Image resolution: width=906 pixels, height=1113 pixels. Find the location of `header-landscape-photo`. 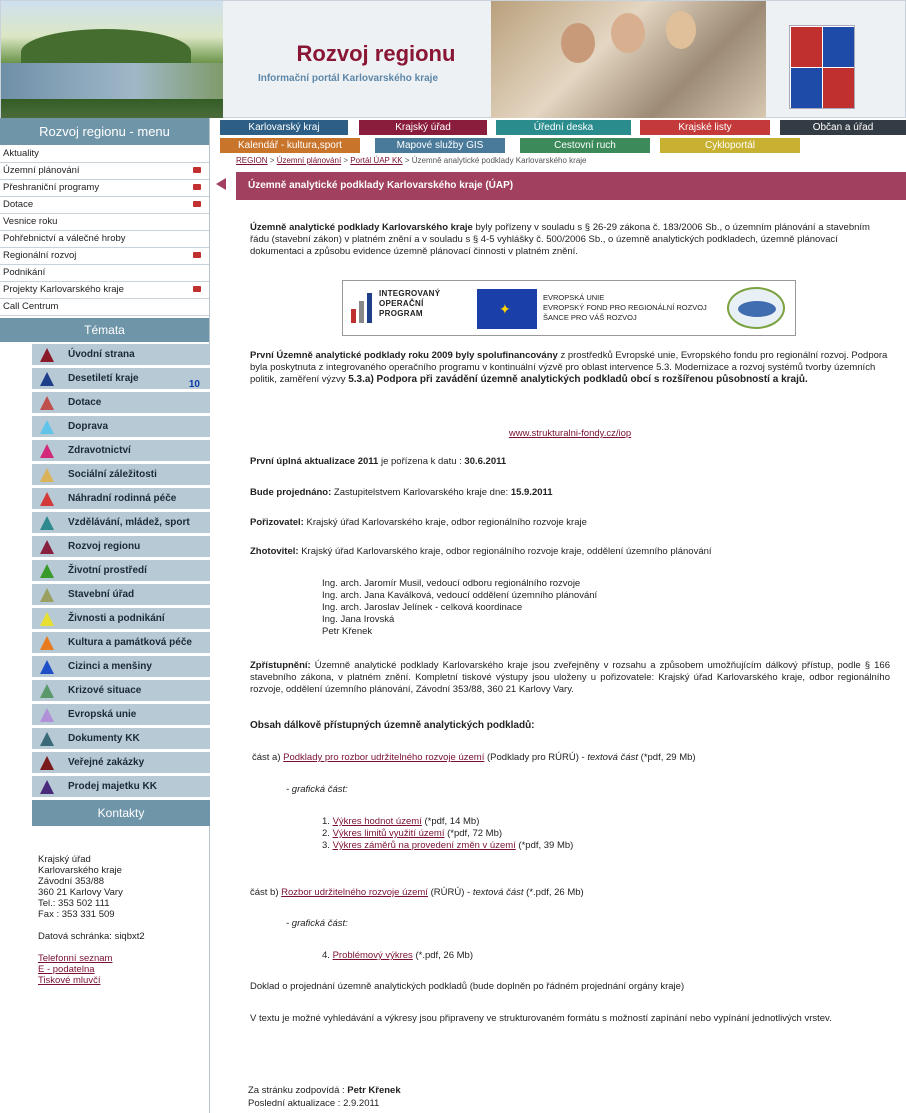

header-landscape-photo is located at coordinates (112, 60).